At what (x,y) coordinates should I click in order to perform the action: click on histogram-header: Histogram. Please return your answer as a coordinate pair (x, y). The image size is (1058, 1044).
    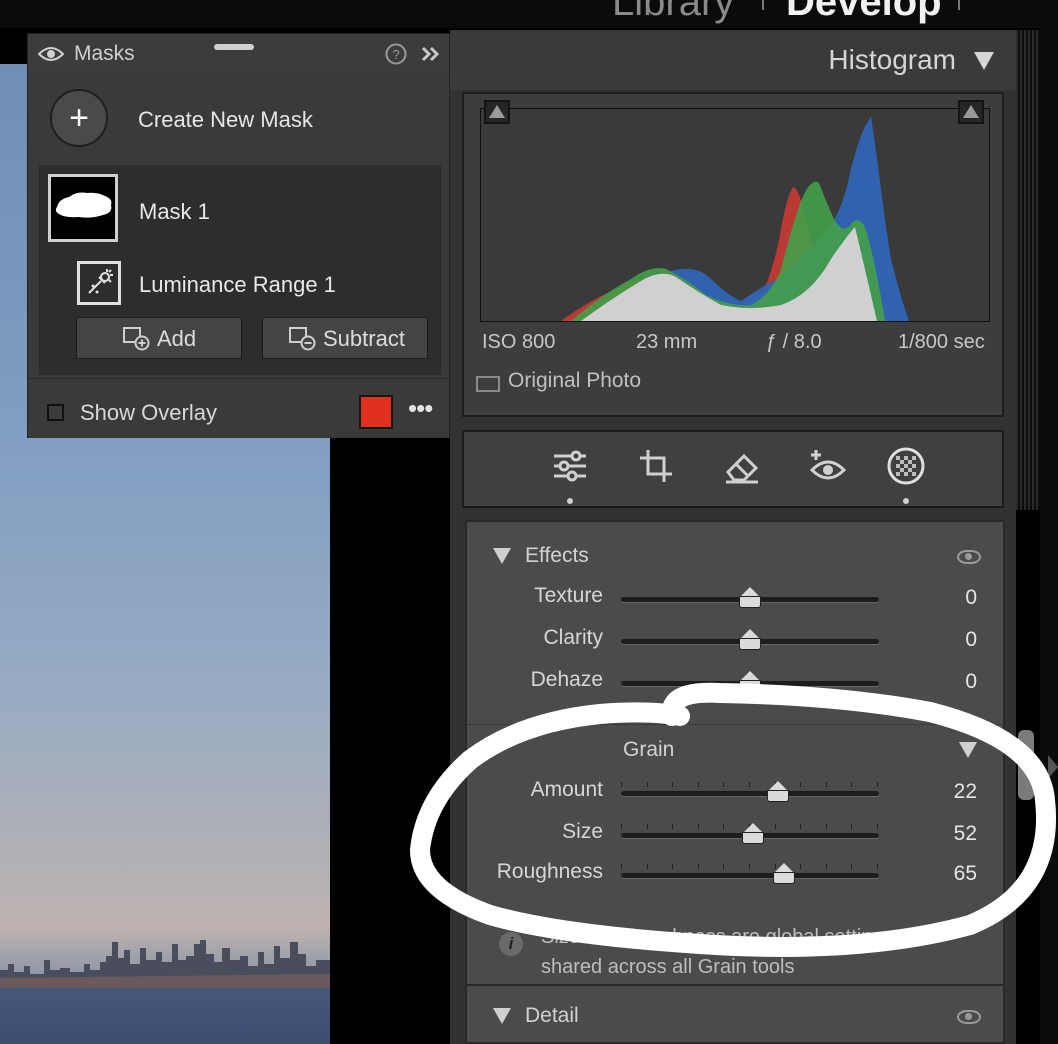
    Looking at the image, I should click on (733, 60).